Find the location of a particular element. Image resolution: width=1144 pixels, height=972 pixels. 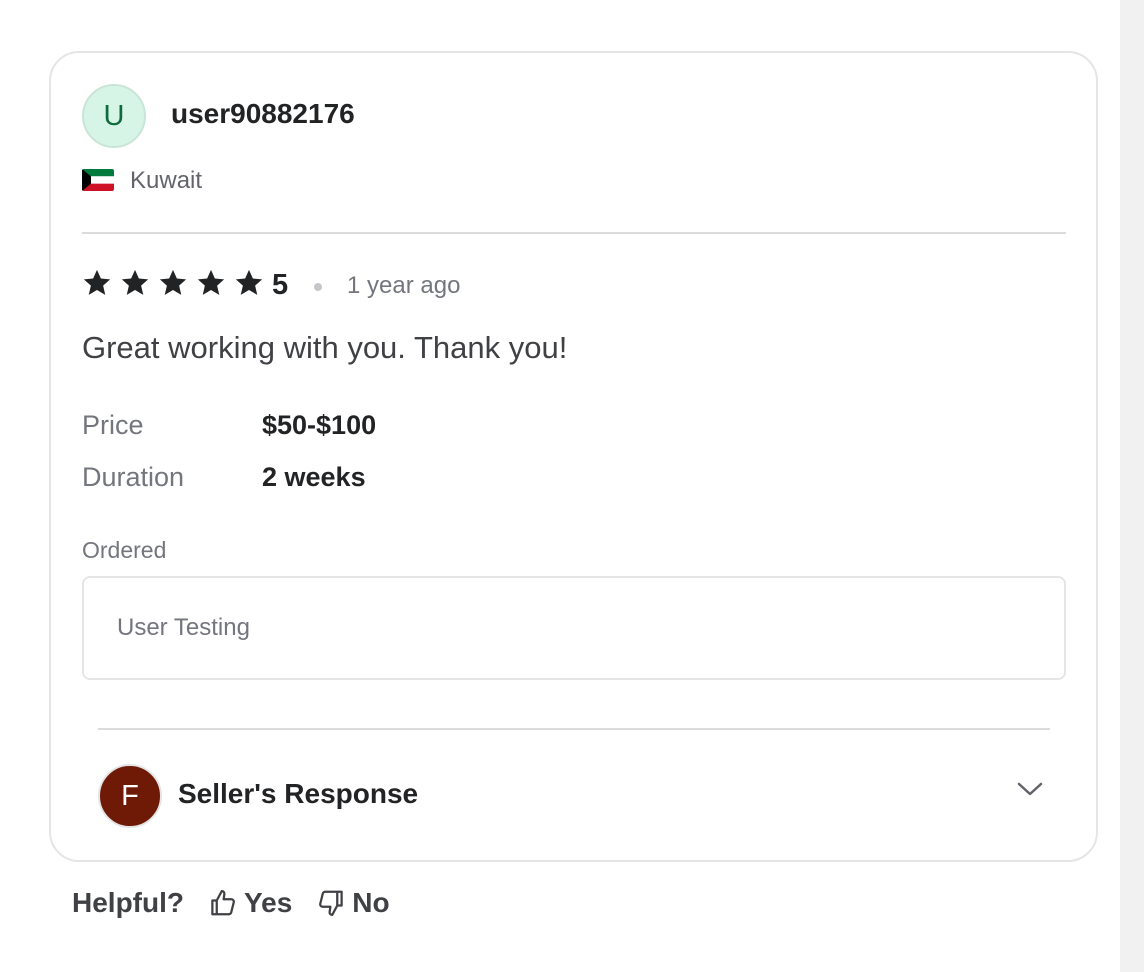

helpful-bar: Helpful? Yes No is located at coordinates (243, 903).